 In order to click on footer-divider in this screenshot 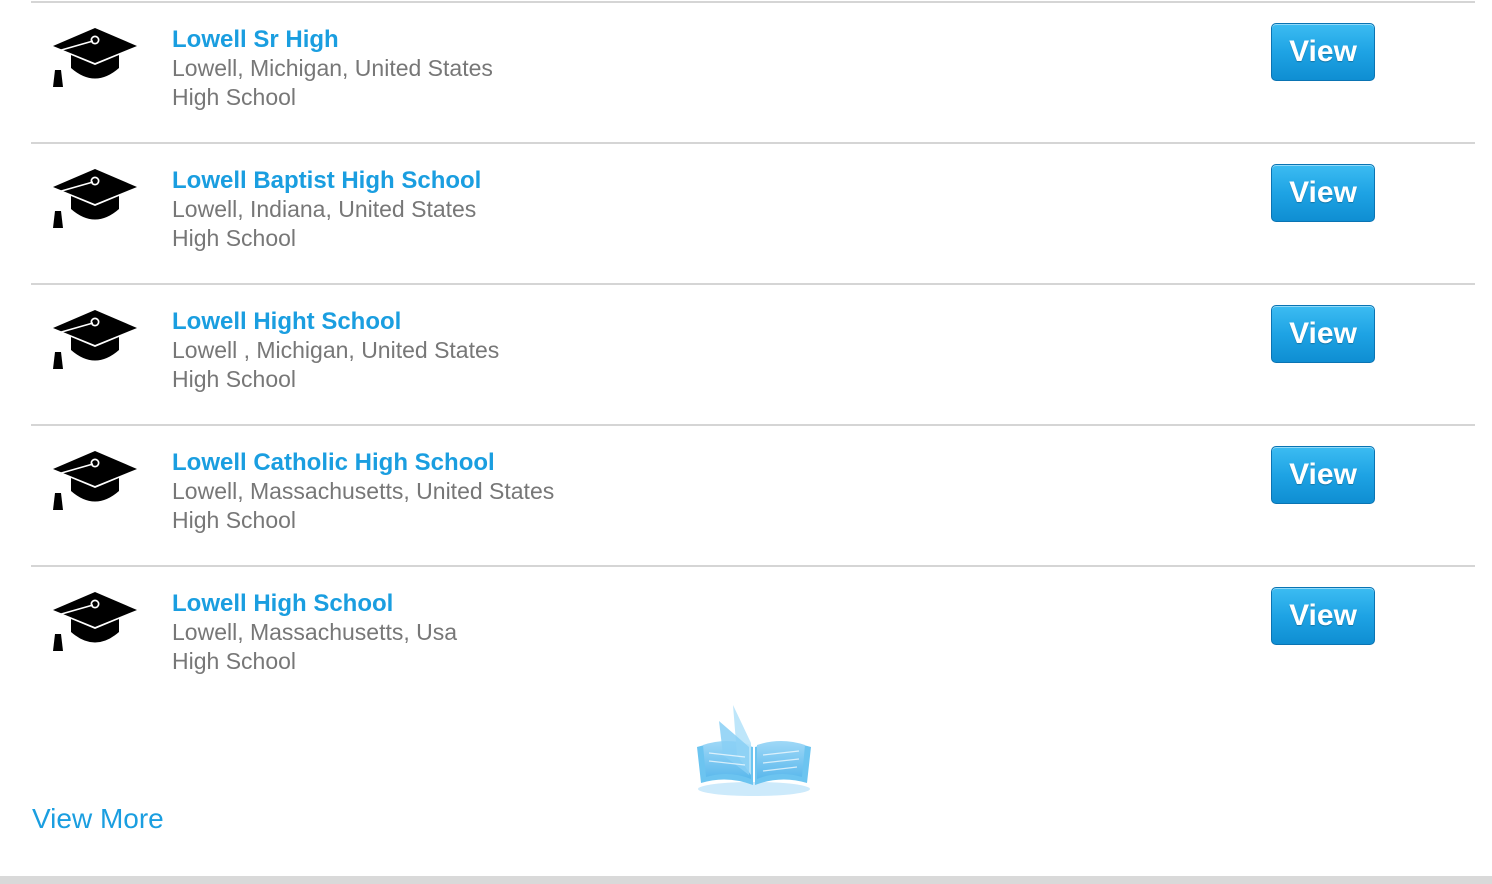, I will do `click(746, 880)`.